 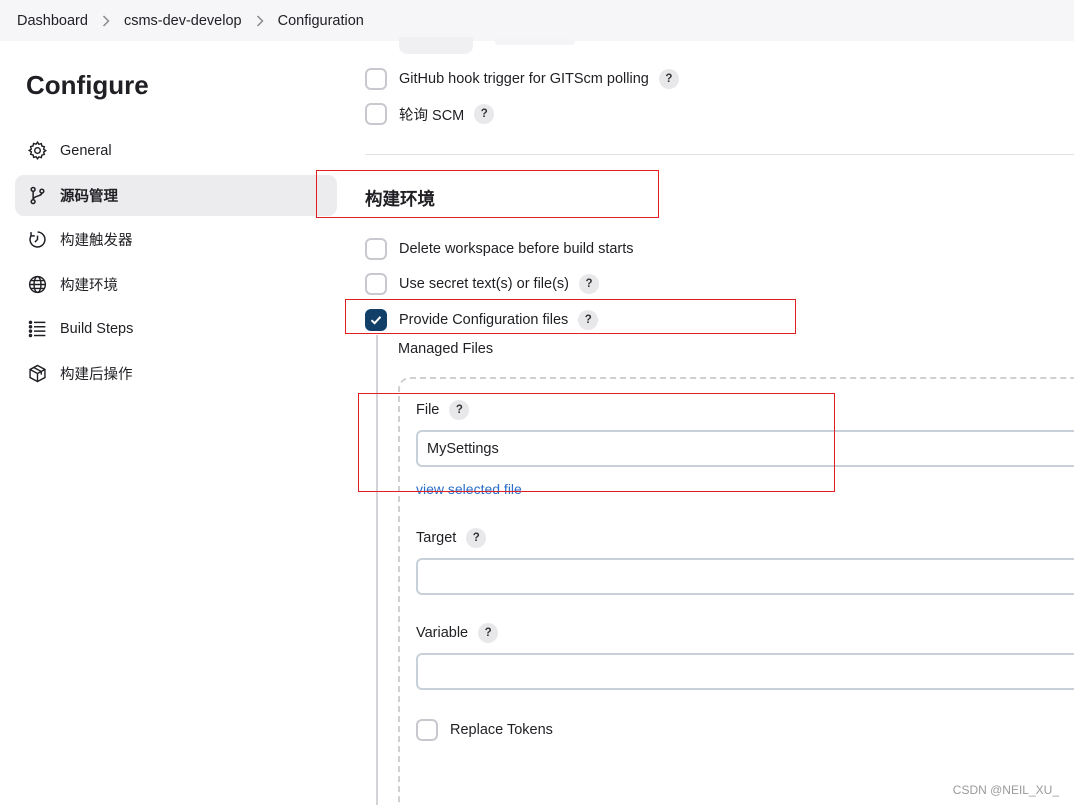 What do you see at coordinates (436, 45) in the screenshot?
I see `clipped-field` at bounding box center [436, 45].